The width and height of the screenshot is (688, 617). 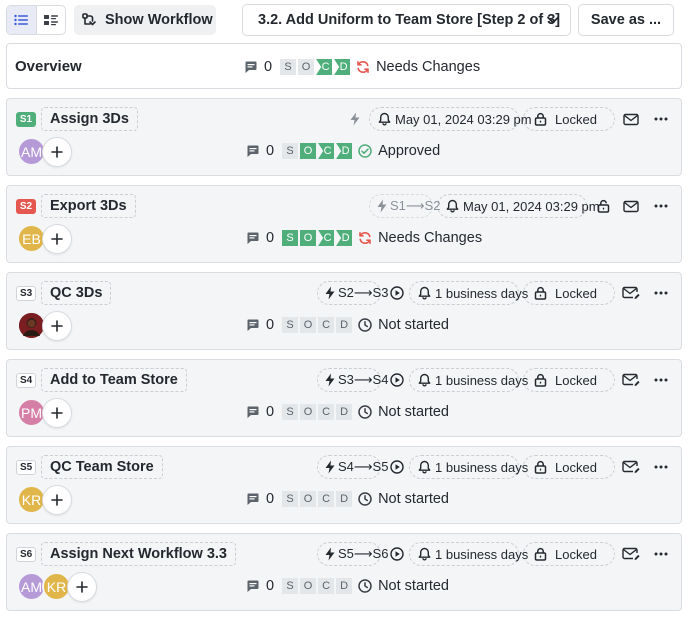 What do you see at coordinates (404, 206) in the screenshot?
I see `trigger-condition: S1⟶S2` at bounding box center [404, 206].